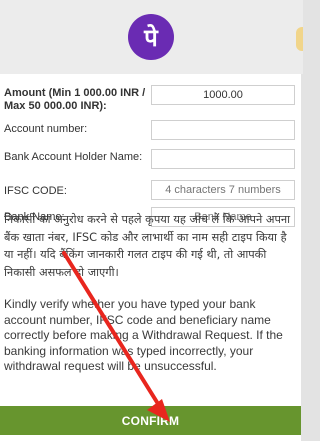 The image size is (320, 441). Describe the element at coordinates (223, 95) in the screenshot. I see `amount-input` at that location.